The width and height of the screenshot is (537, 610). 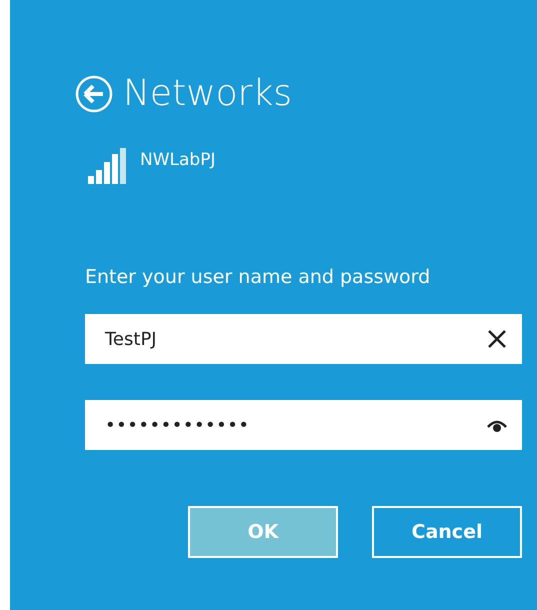 I want to click on credentials-prompt: Enter your user name and password, so click(x=258, y=277).